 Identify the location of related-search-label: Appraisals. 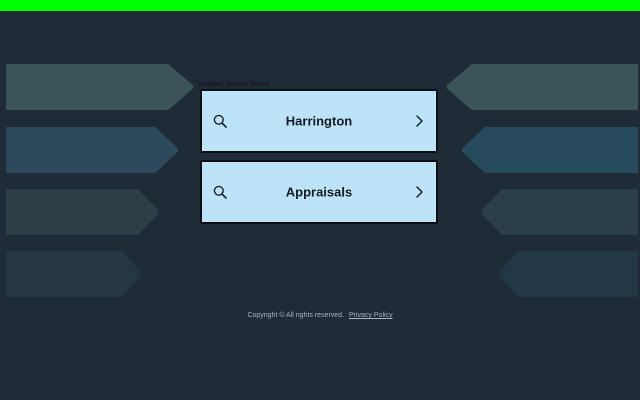
(319, 192).